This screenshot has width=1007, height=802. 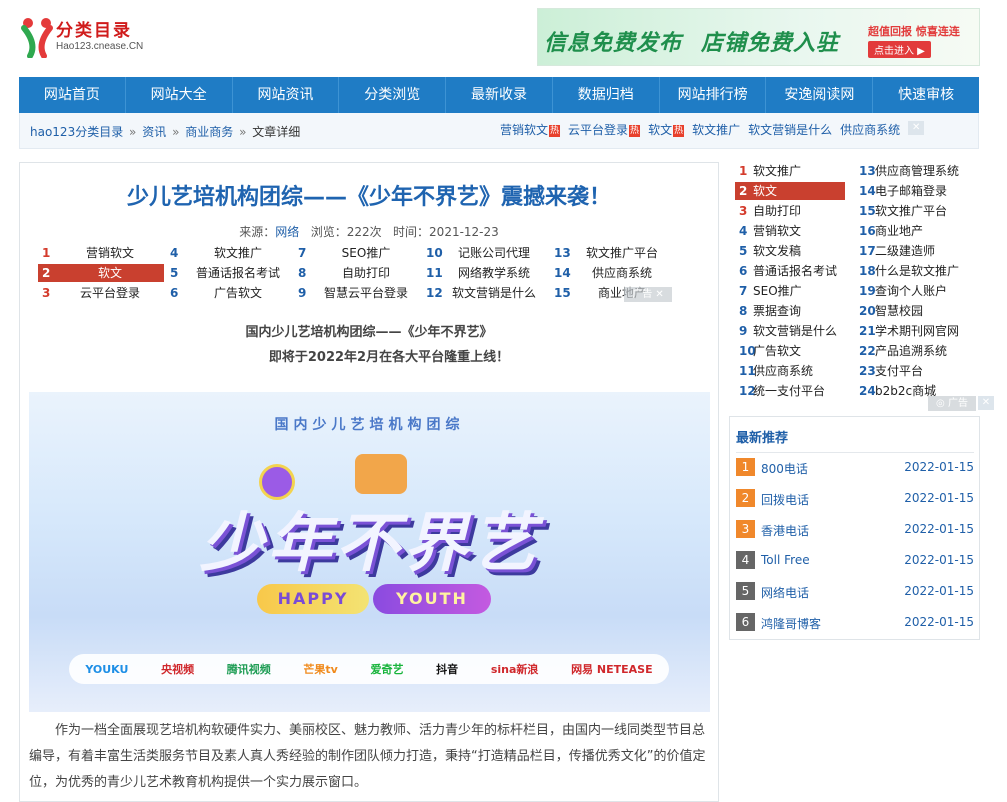 I want to click on sidebar-keyword: 4 营销软文, so click(x=790, y=231).